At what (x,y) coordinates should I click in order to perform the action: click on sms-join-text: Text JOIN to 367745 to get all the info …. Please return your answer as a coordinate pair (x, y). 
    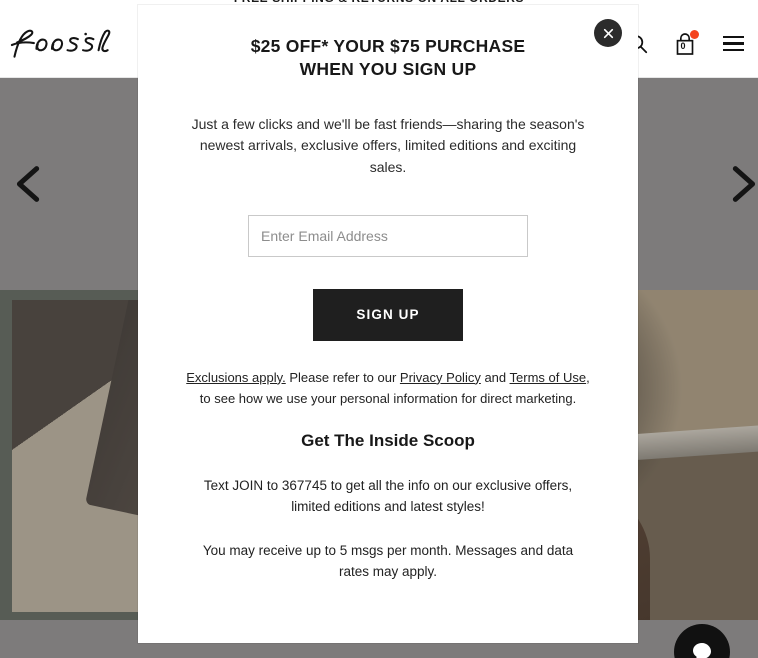
    Looking at the image, I should click on (388, 496).